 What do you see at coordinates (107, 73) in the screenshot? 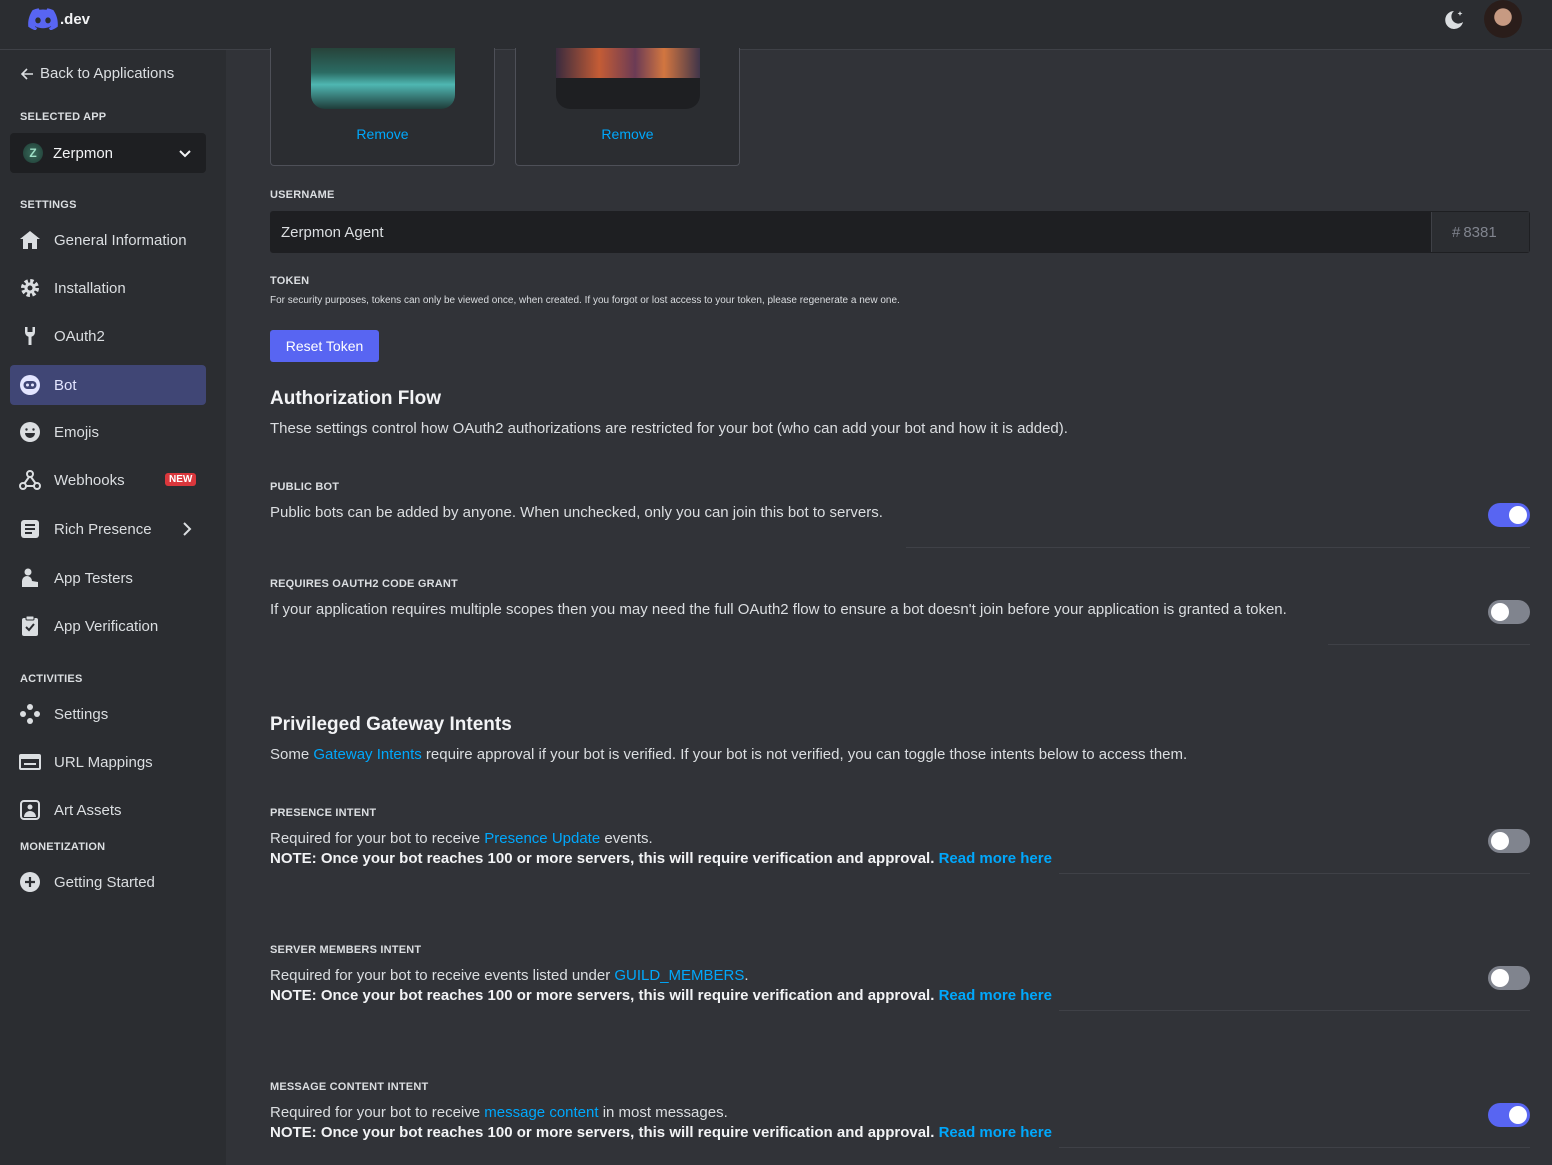
I see `back-label: Back to Applications` at bounding box center [107, 73].